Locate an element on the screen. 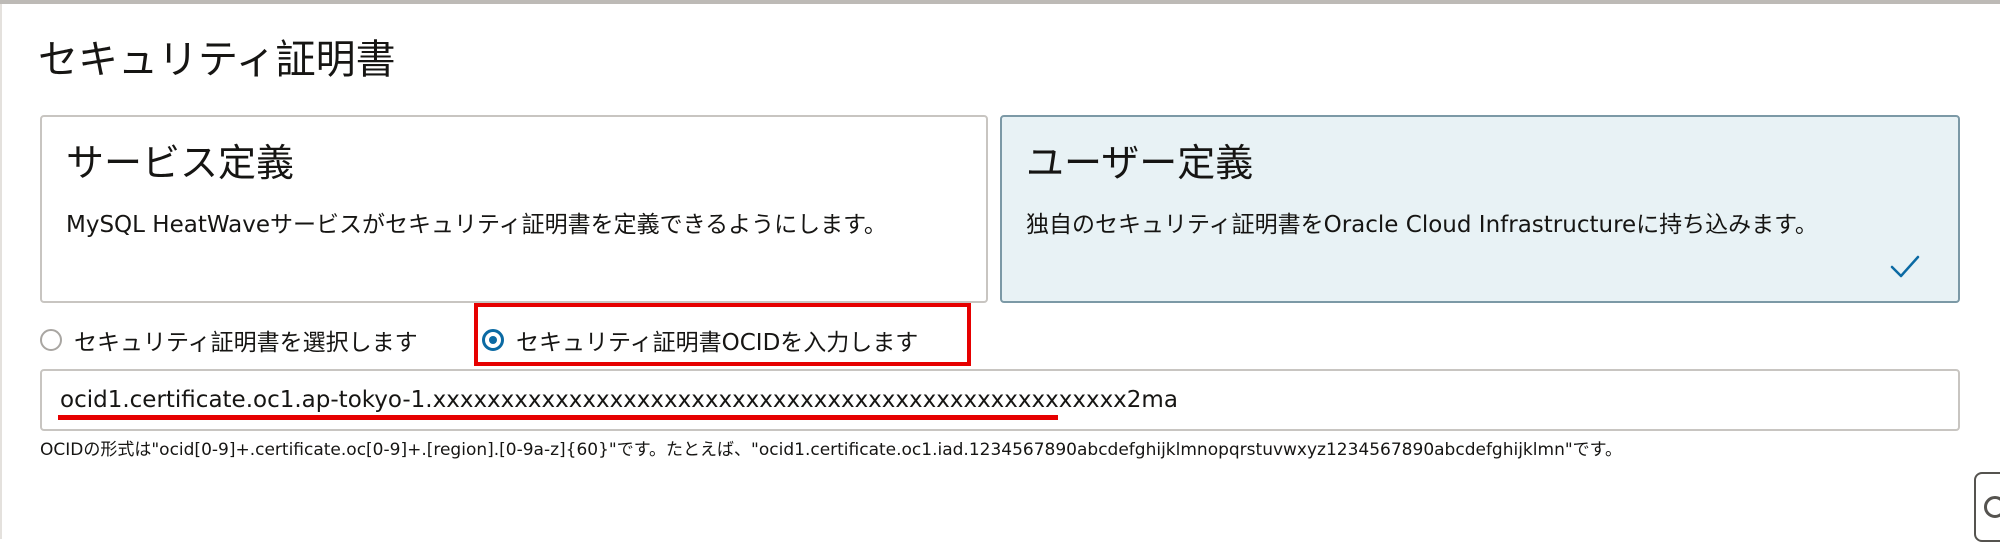  left-border is located at coordinates (1, 271).